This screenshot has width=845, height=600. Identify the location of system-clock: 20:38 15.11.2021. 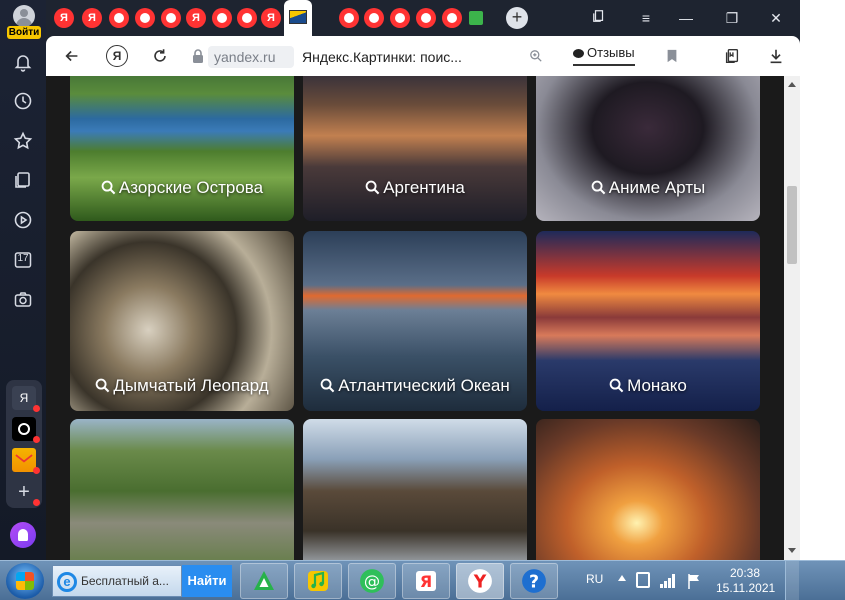
(746, 581).